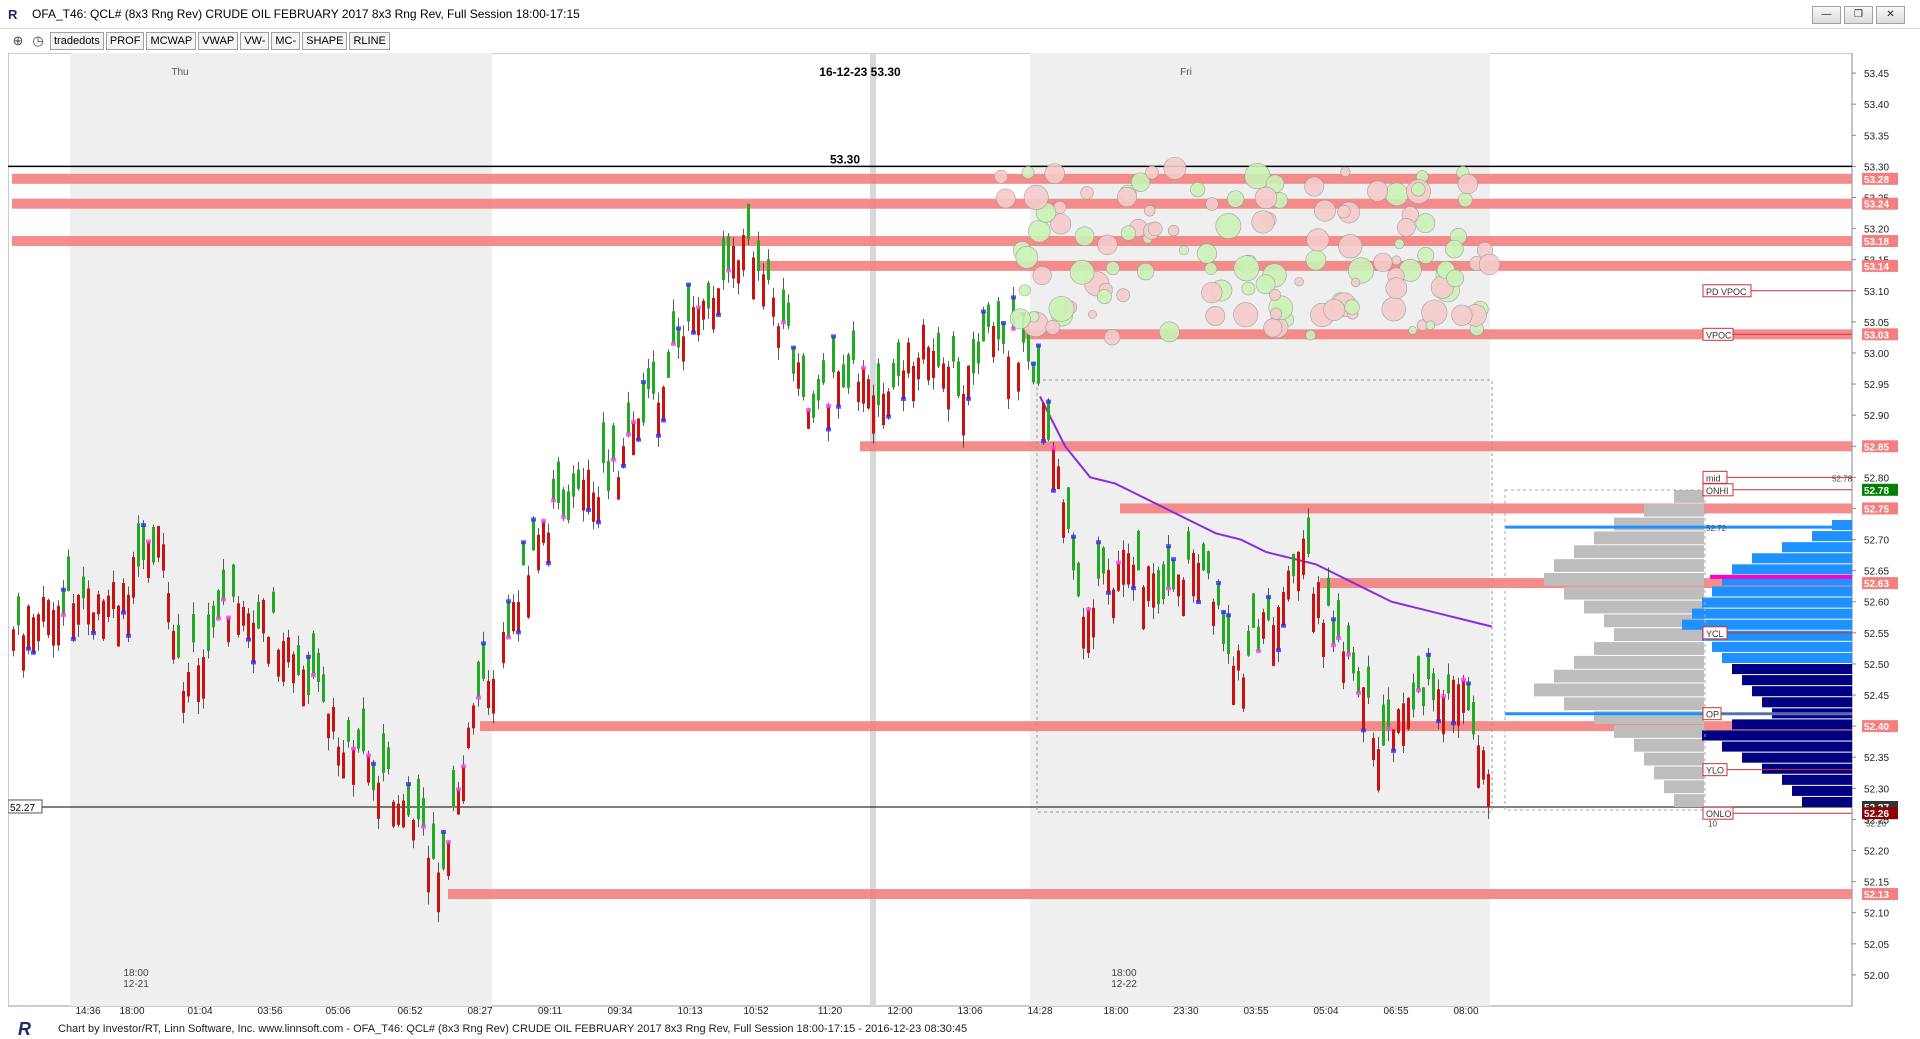  I want to click on close-button: ✕, so click(1890, 15).